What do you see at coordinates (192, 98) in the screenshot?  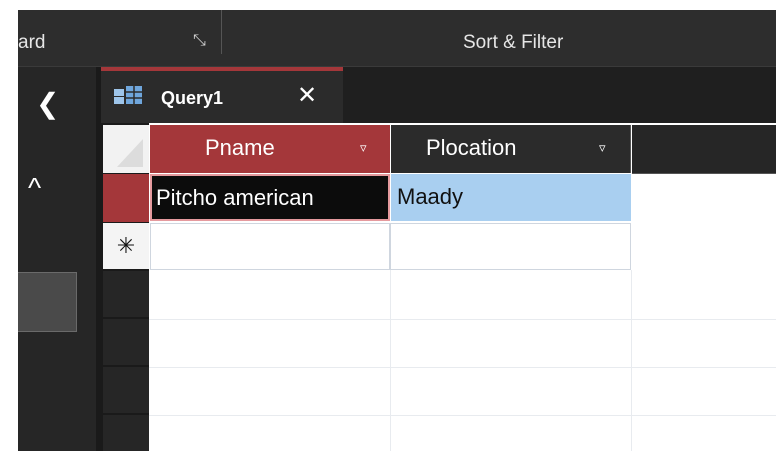 I see `tab-label: Query1` at bounding box center [192, 98].